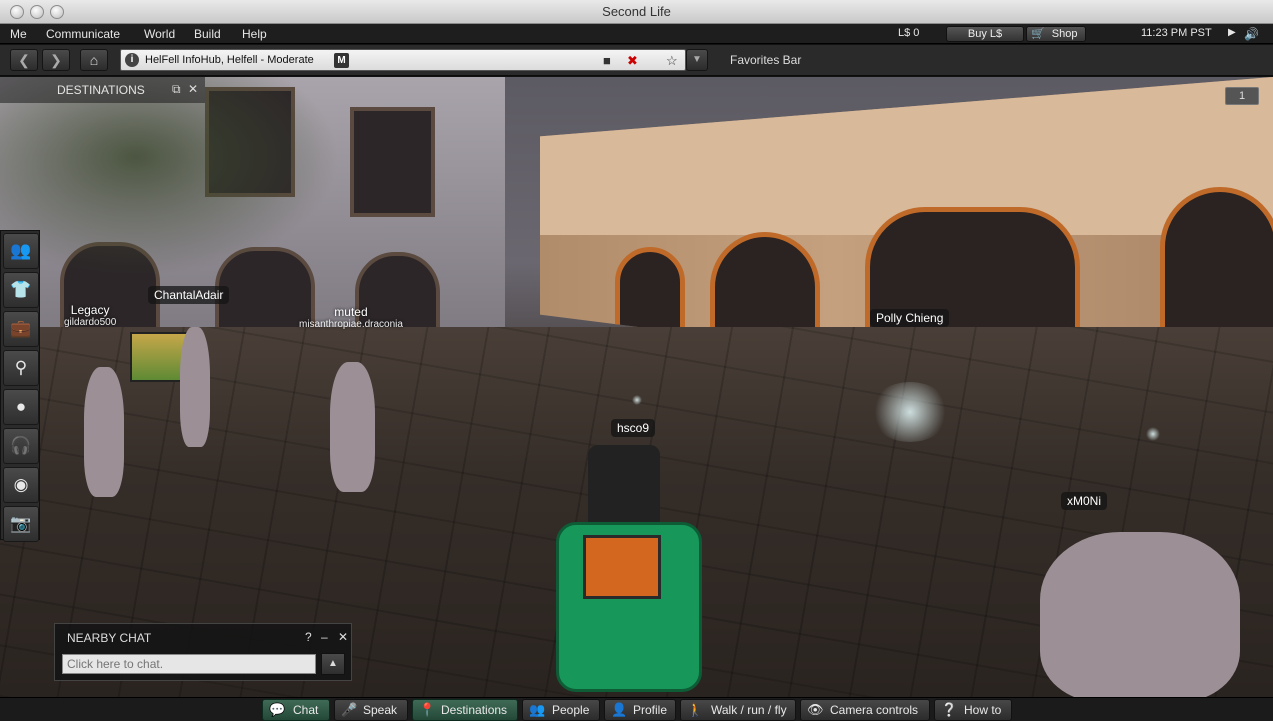  Describe the element at coordinates (392, 162) in the screenshot. I see `upper-window` at that location.